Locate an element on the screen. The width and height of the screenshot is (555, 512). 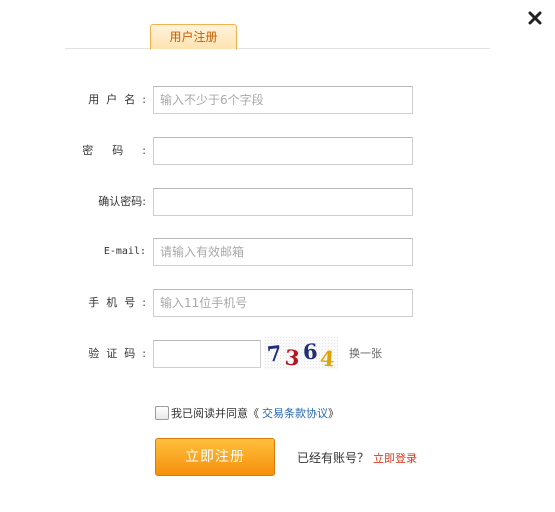
agreement-row: 我已阅读并同意《 交易条款协议 》 is located at coordinates (247, 413).